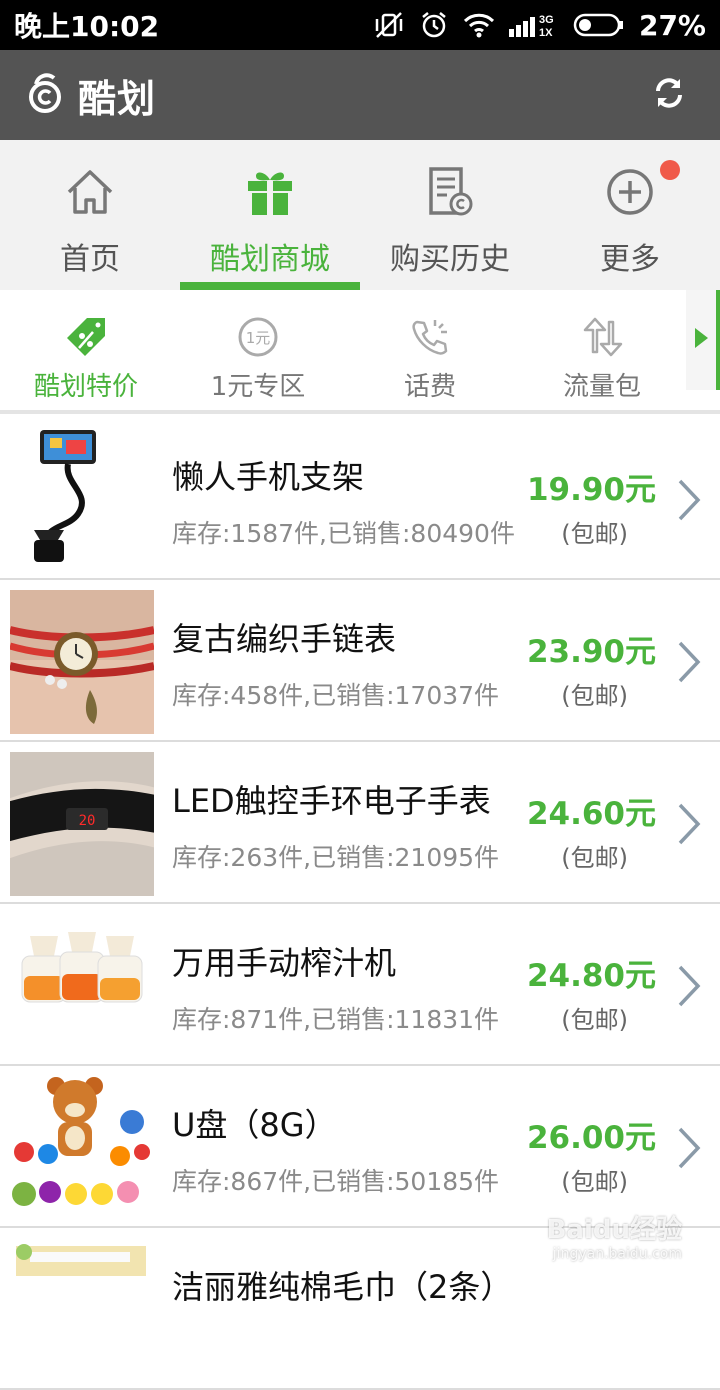 Image resolution: width=720 pixels, height=1390 pixels. Describe the element at coordinates (360, 661) in the screenshot. I see `product-row: 复古编织手链表 库存:458件,已销售:17037件 23.90元 (包邮)` at that location.